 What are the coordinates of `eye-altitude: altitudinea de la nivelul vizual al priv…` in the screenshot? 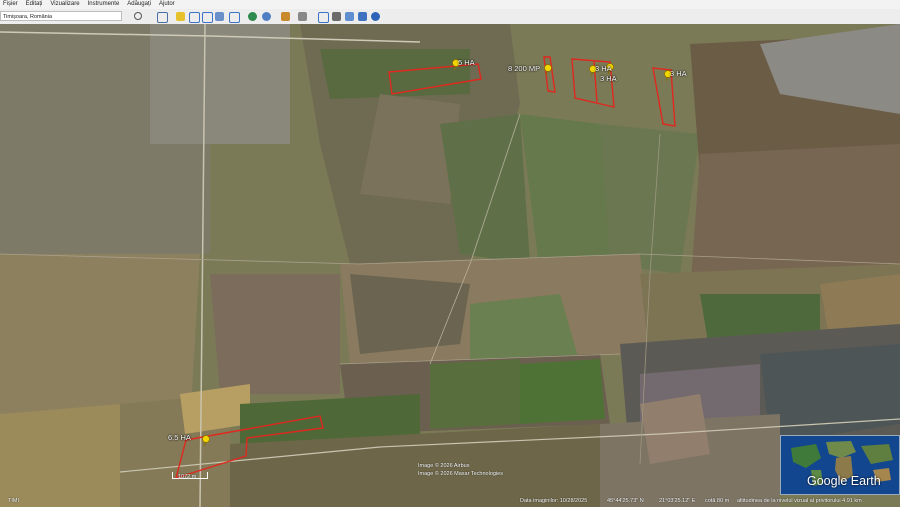 It's located at (799, 501).